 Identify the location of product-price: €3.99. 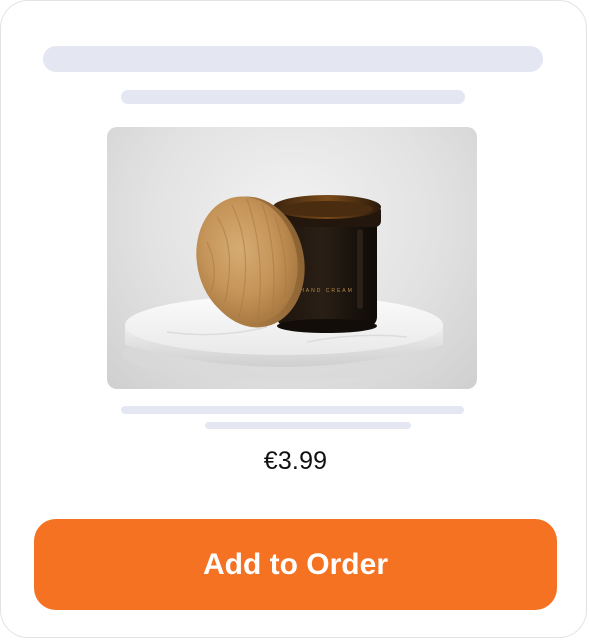
(295, 461).